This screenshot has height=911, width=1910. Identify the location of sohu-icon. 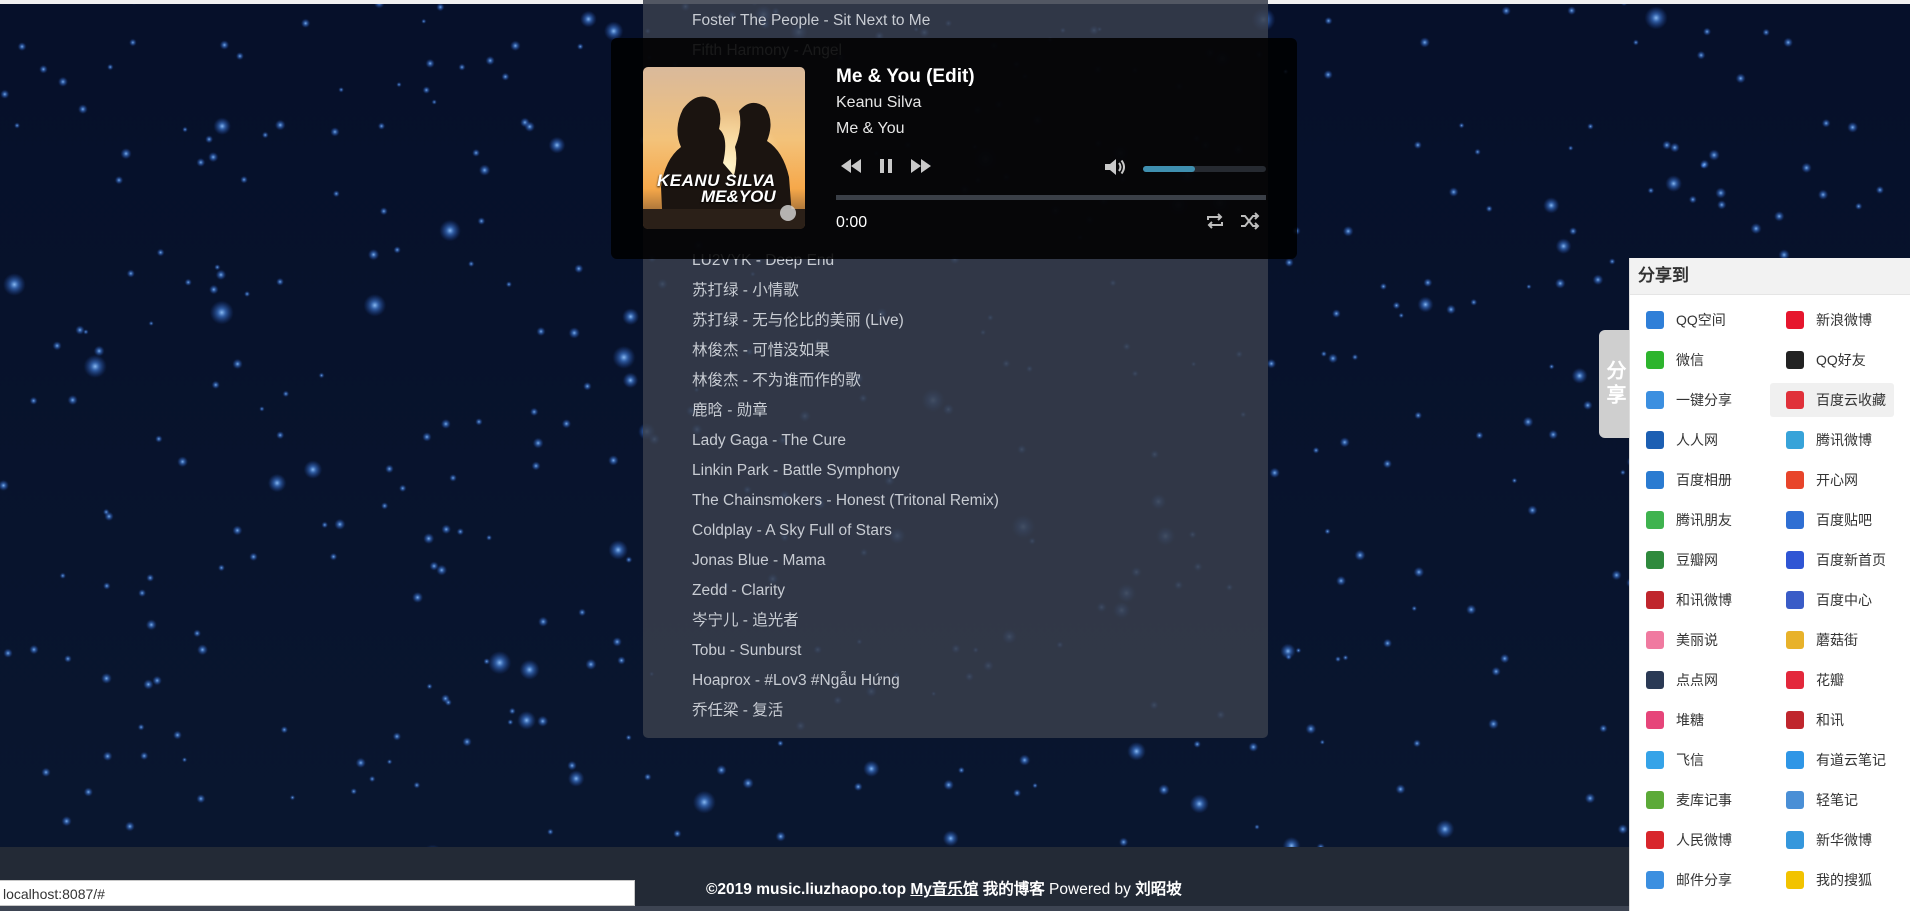
(1795, 880).